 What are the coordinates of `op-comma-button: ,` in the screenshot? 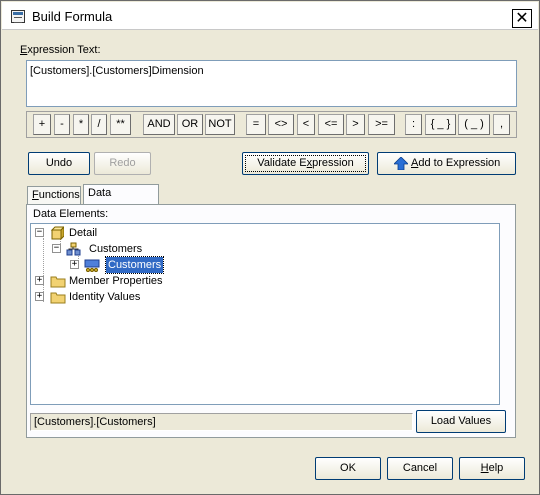 It's located at (501, 124).